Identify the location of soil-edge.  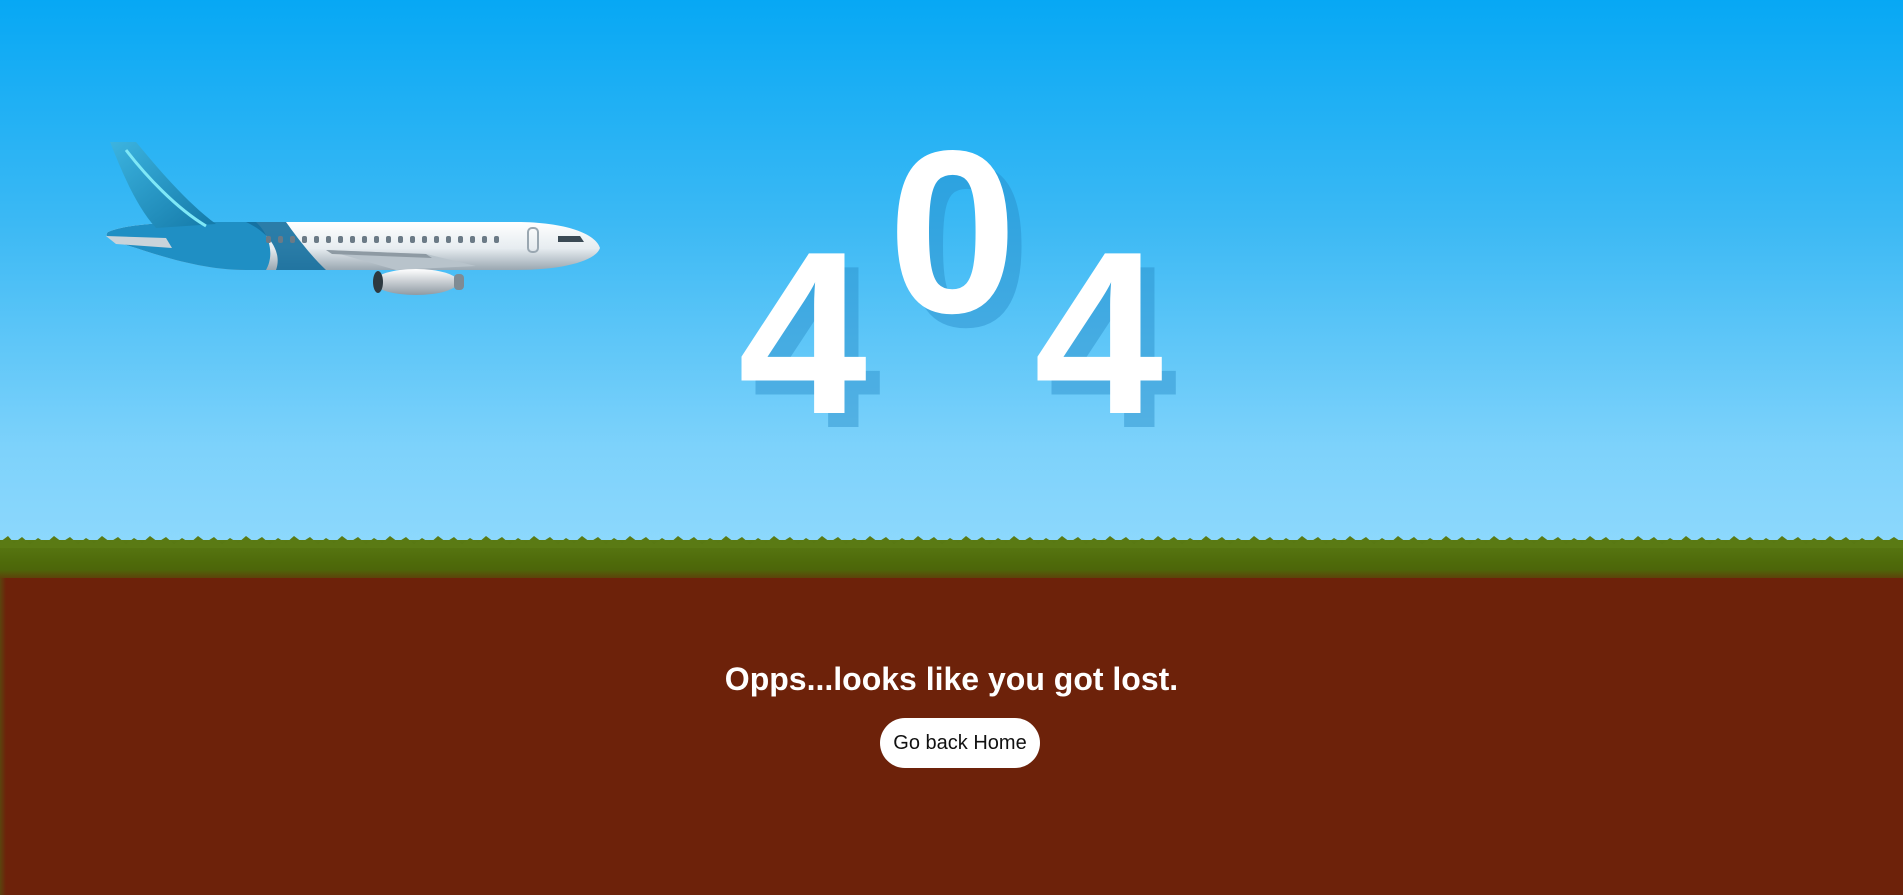
(3, 736).